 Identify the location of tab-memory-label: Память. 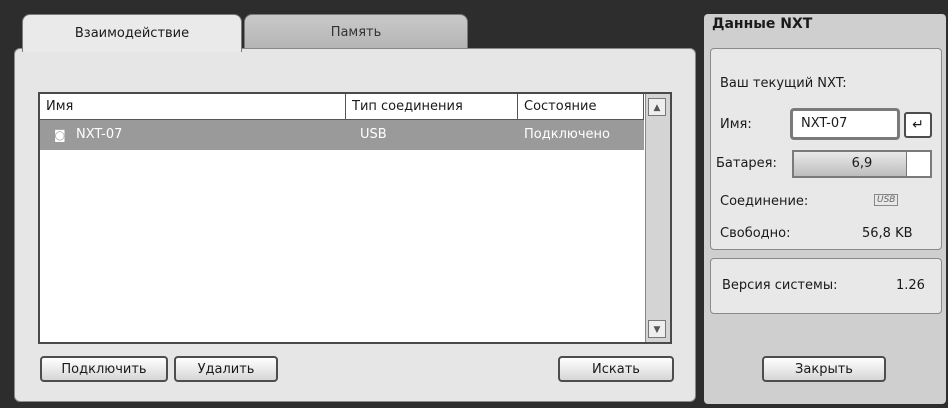
(356, 32).